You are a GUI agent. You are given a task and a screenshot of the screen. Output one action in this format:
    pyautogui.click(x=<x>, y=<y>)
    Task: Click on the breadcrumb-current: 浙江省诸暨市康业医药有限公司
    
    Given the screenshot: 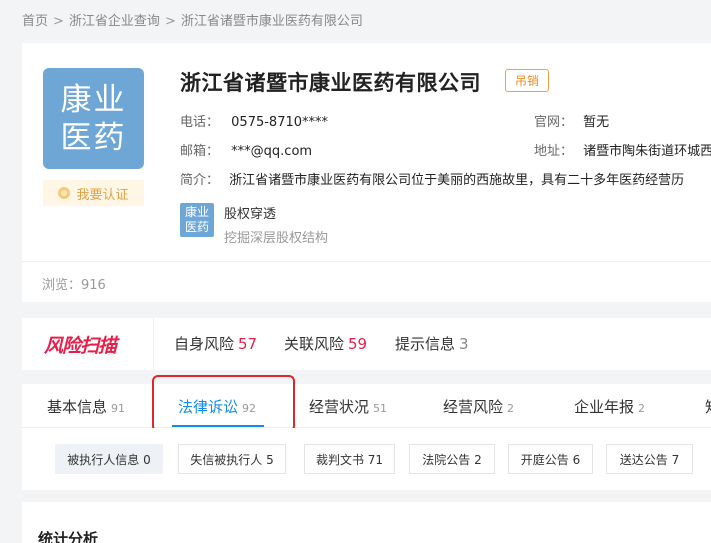 What is the action you would take?
    pyautogui.click(x=271, y=21)
    